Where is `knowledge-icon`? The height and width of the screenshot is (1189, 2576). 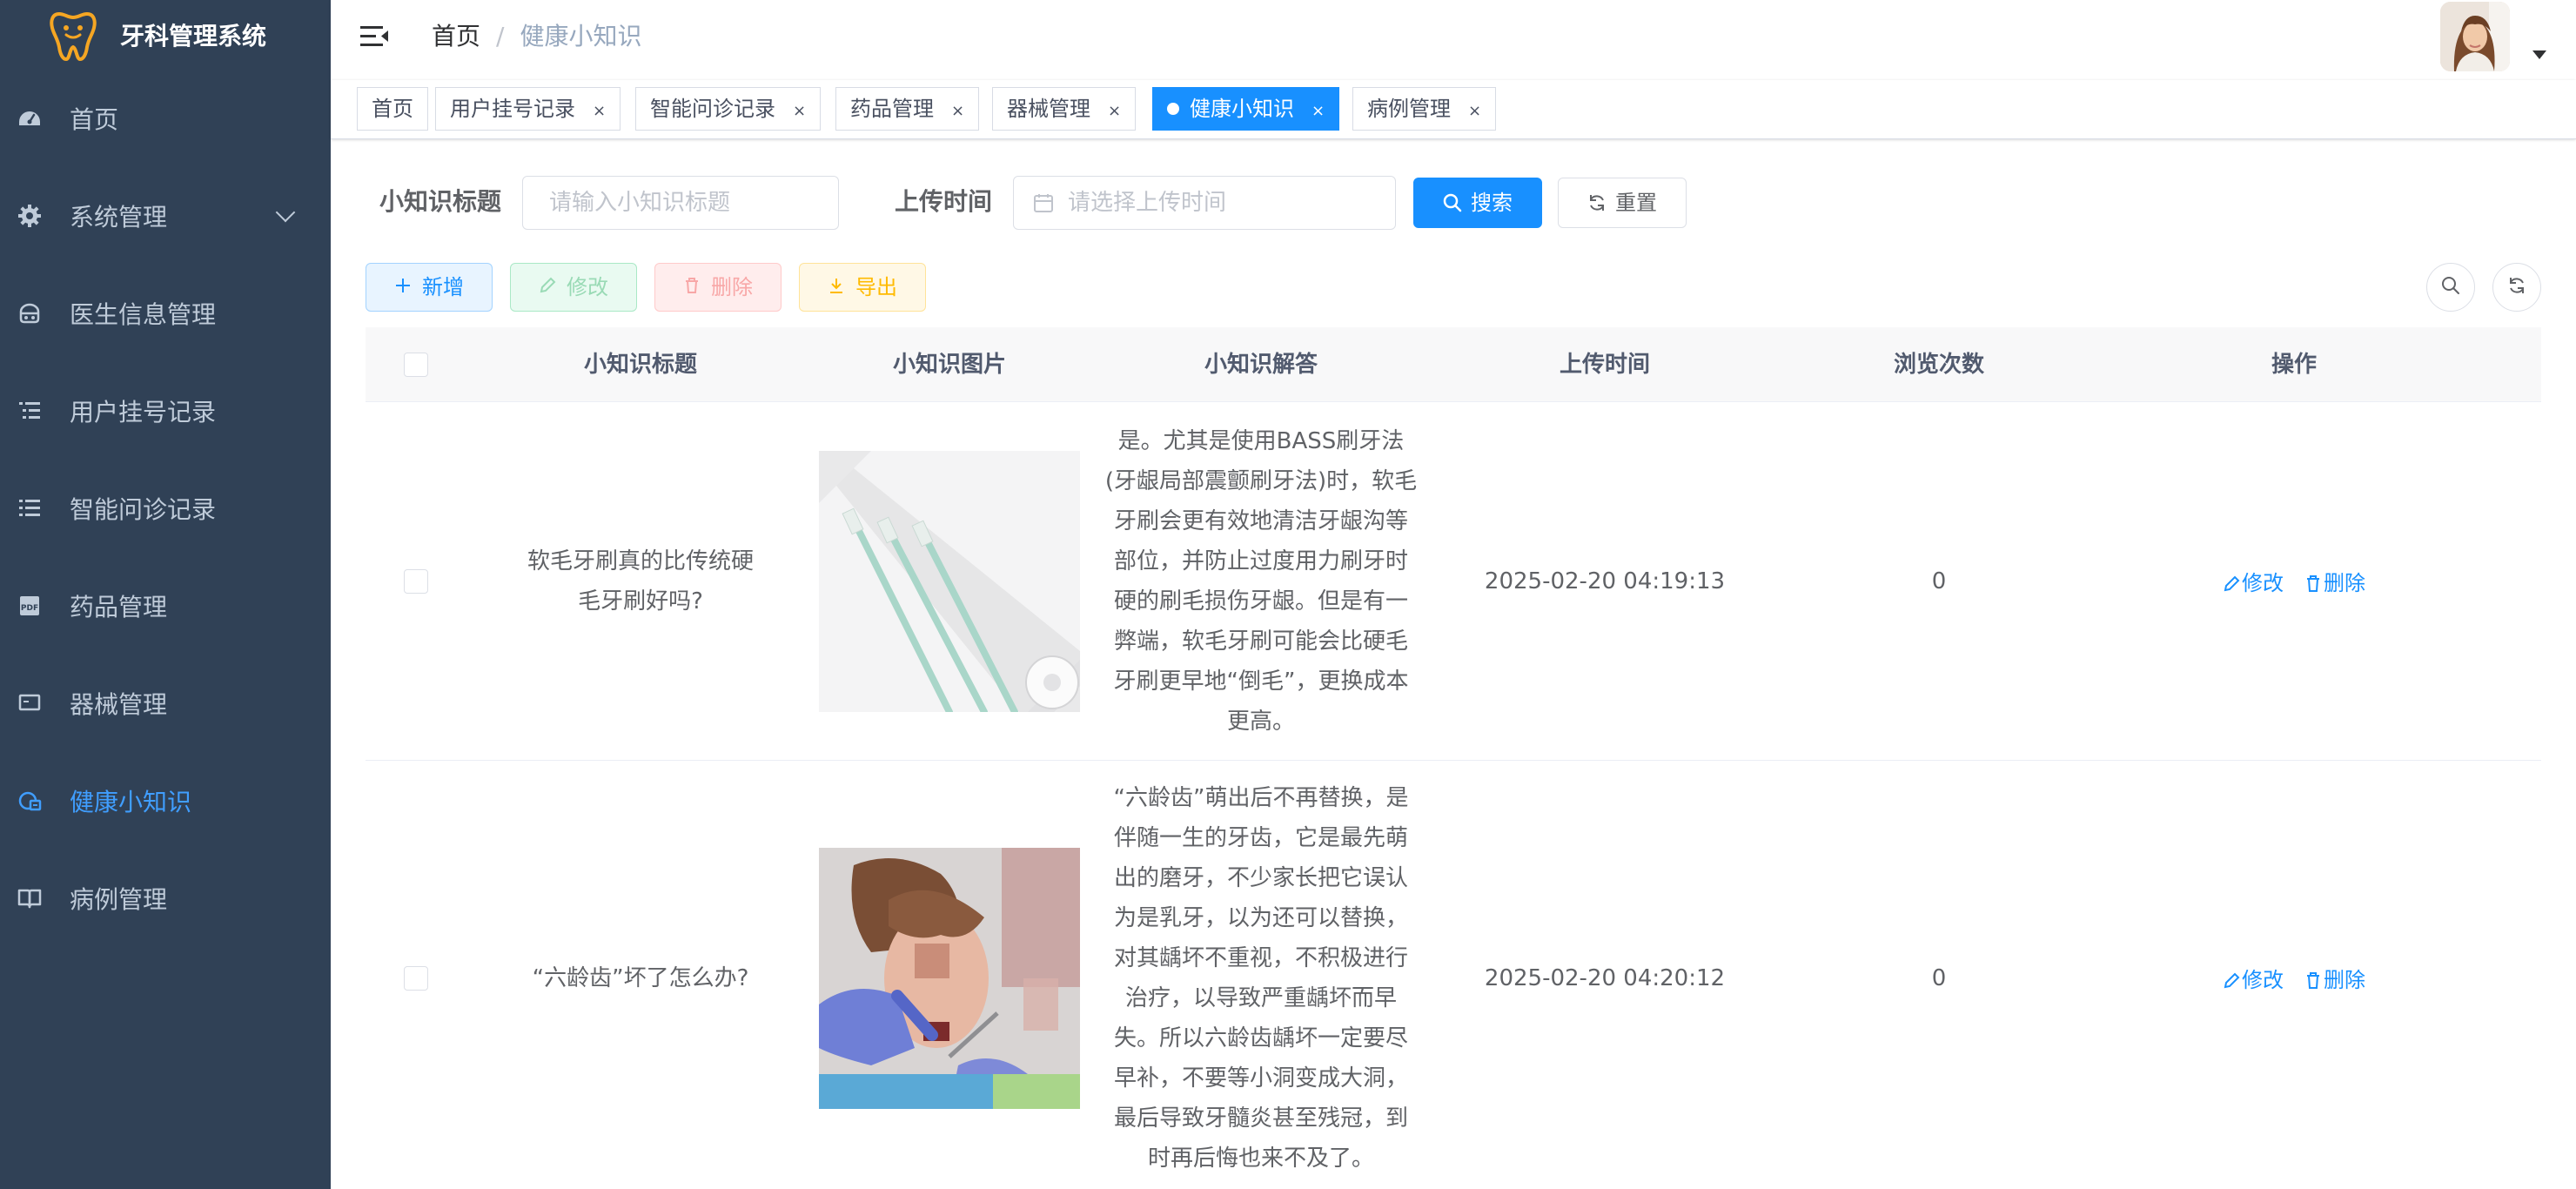 knowledge-icon is located at coordinates (29, 801).